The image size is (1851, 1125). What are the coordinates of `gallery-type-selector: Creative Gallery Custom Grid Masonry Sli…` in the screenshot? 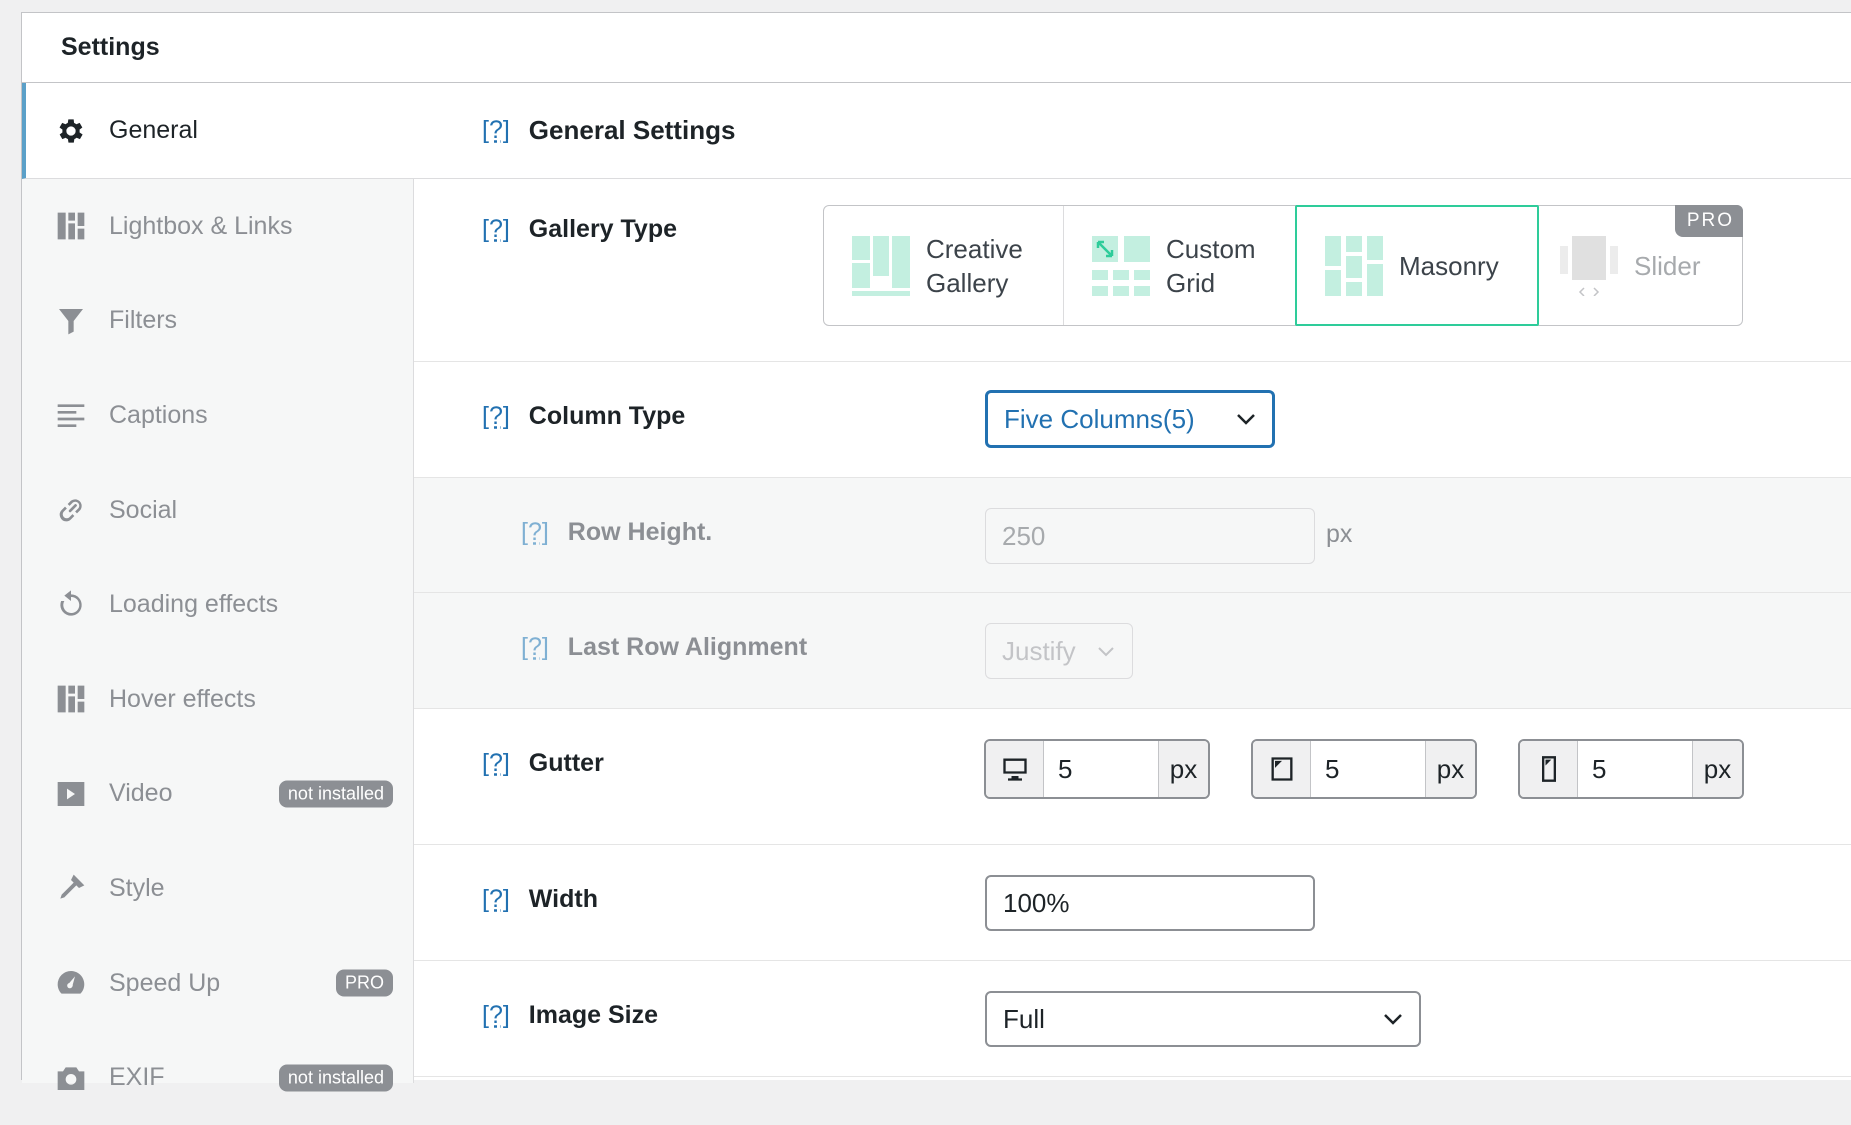 It's located at (1283, 265).